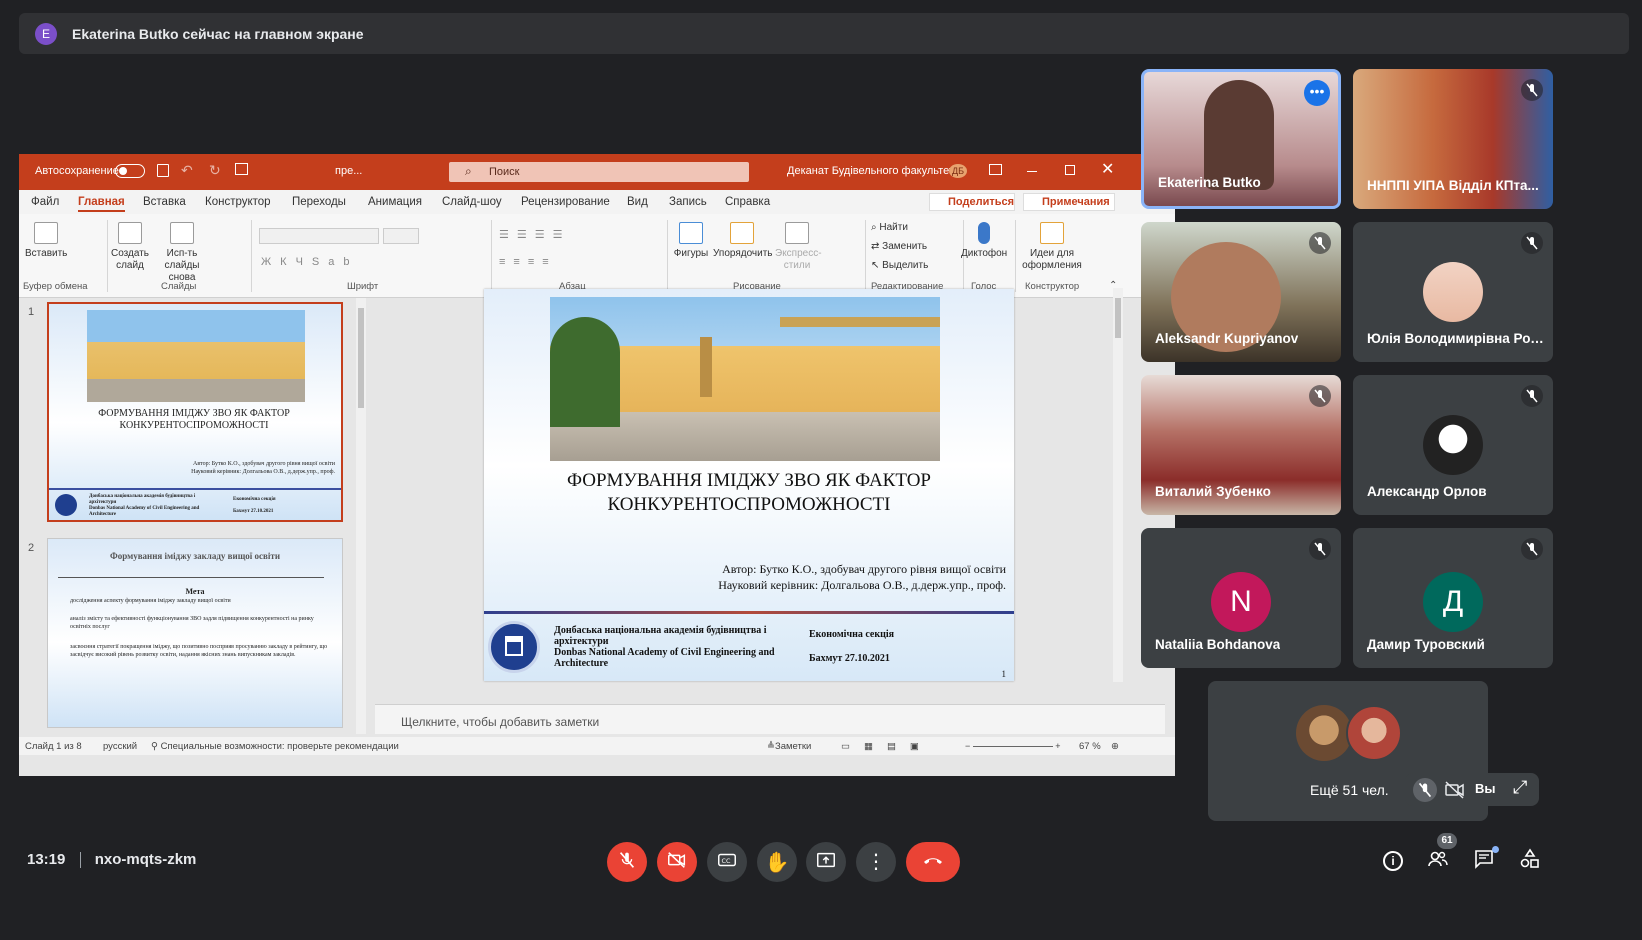 Image resolution: width=1642 pixels, height=940 pixels. I want to click on menu-design: Конструктор, so click(238, 202).